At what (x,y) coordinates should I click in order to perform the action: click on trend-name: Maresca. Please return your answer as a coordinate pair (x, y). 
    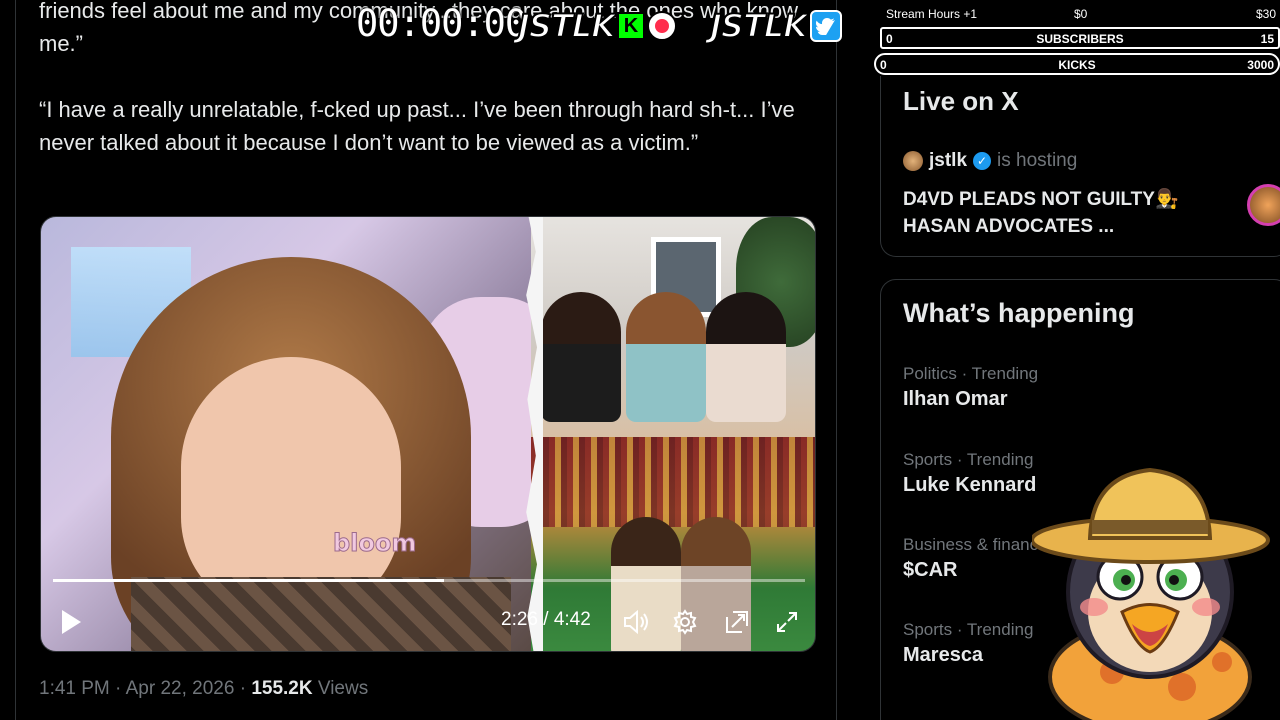
    Looking at the image, I should click on (943, 655).